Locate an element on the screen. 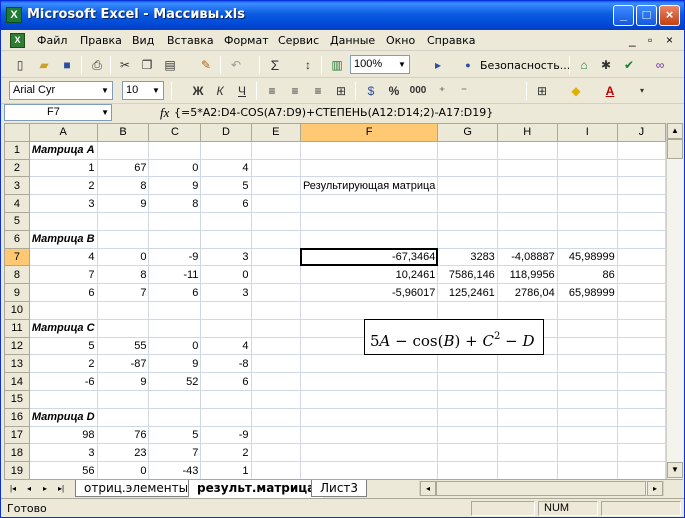 The width and height of the screenshot is (685, 518). cell-I7: 45,98999 is located at coordinates (587, 257).